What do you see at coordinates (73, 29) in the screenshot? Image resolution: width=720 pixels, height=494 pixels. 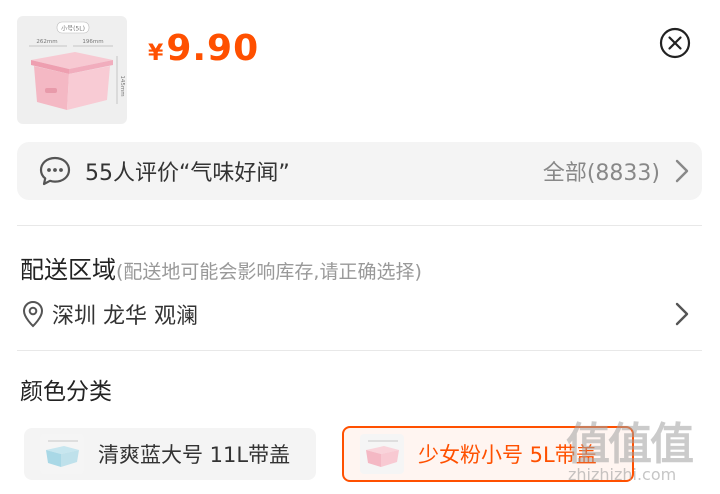 I see `thumb-size-tag: 小号(5L)` at bounding box center [73, 29].